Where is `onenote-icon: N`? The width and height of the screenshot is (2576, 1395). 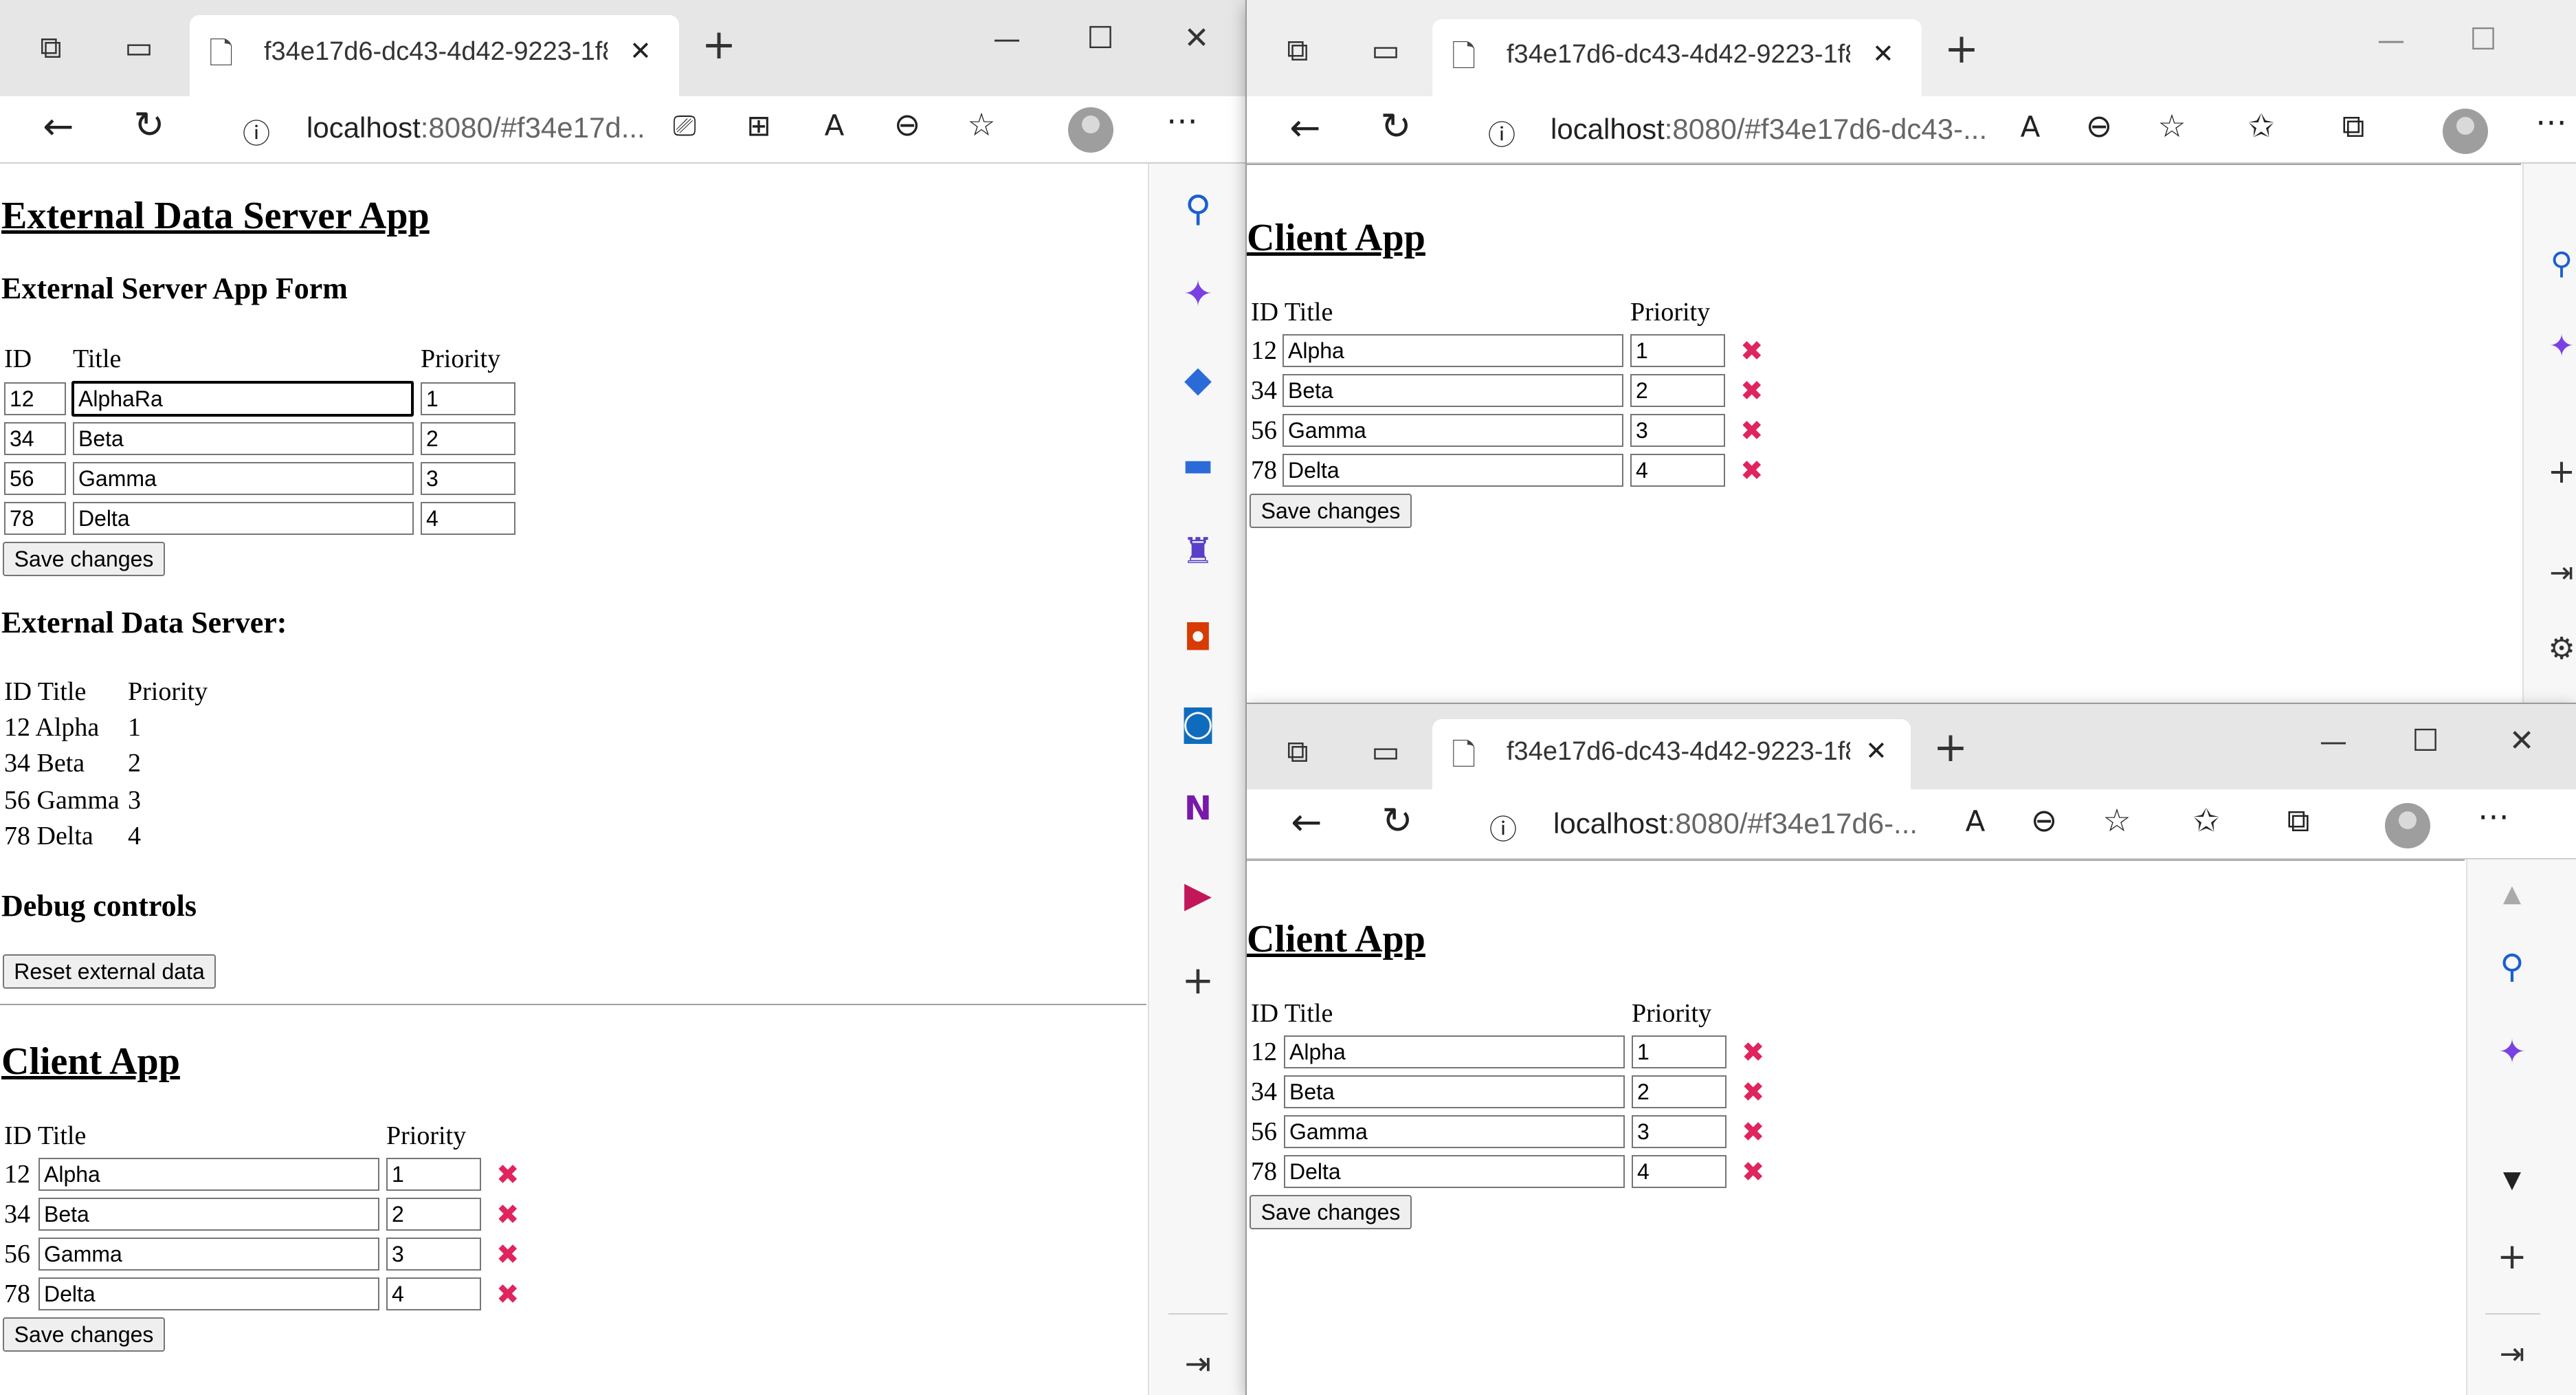 onenote-icon: N is located at coordinates (1198, 808).